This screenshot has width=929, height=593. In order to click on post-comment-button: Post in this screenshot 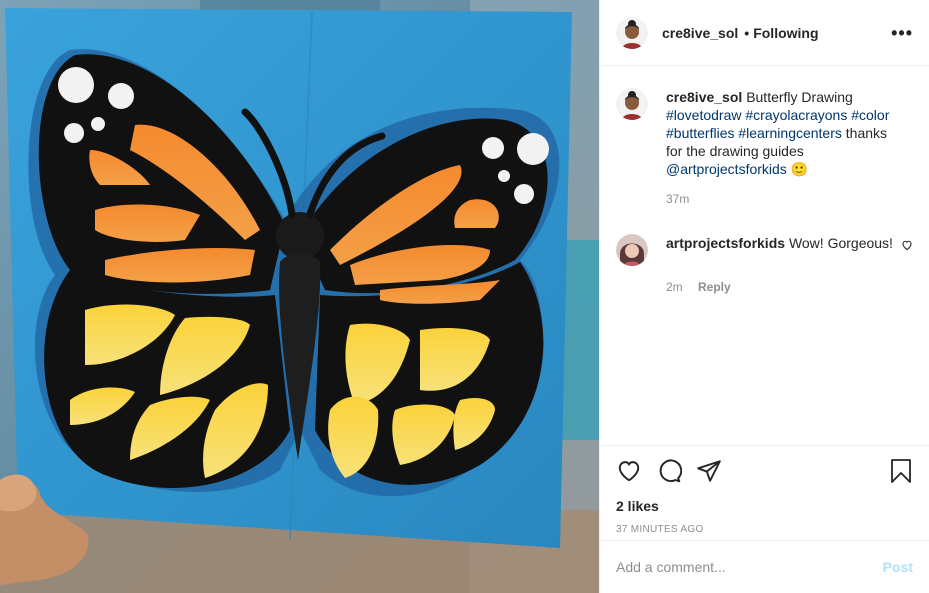, I will do `click(898, 567)`.